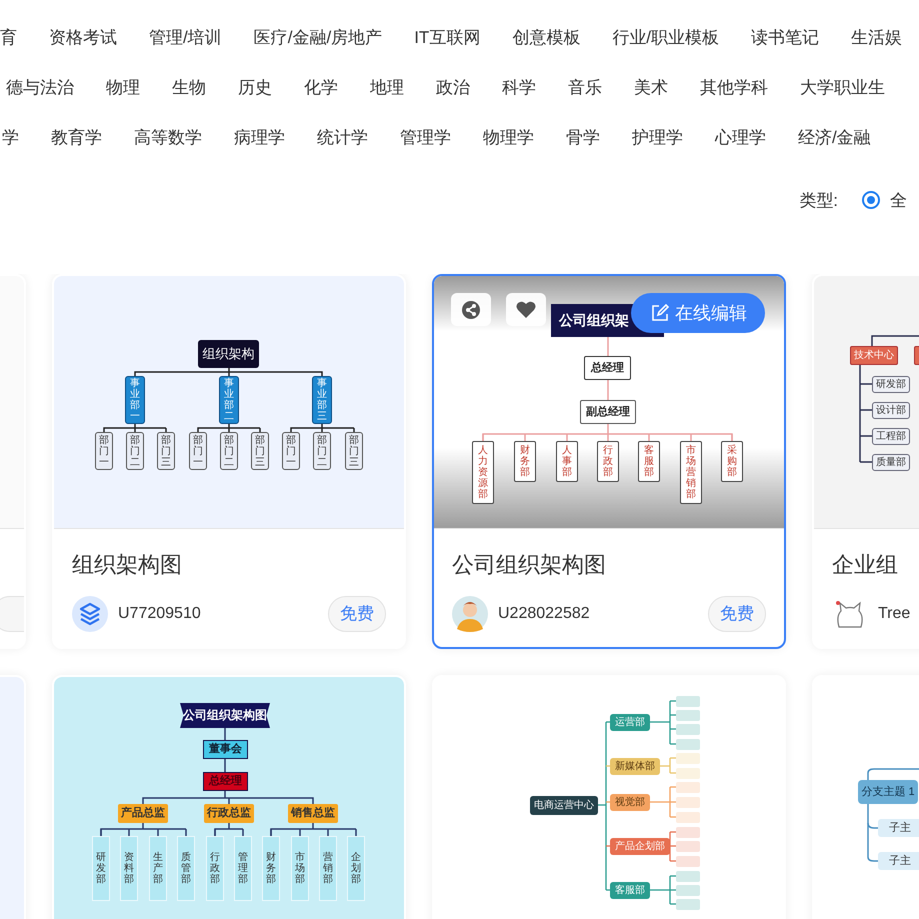 This screenshot has width=919, height=919. What do you see at coordinates (891, 462) in the screenshot?
I see `org-node: 质量部` at bounding box center [891, 462].